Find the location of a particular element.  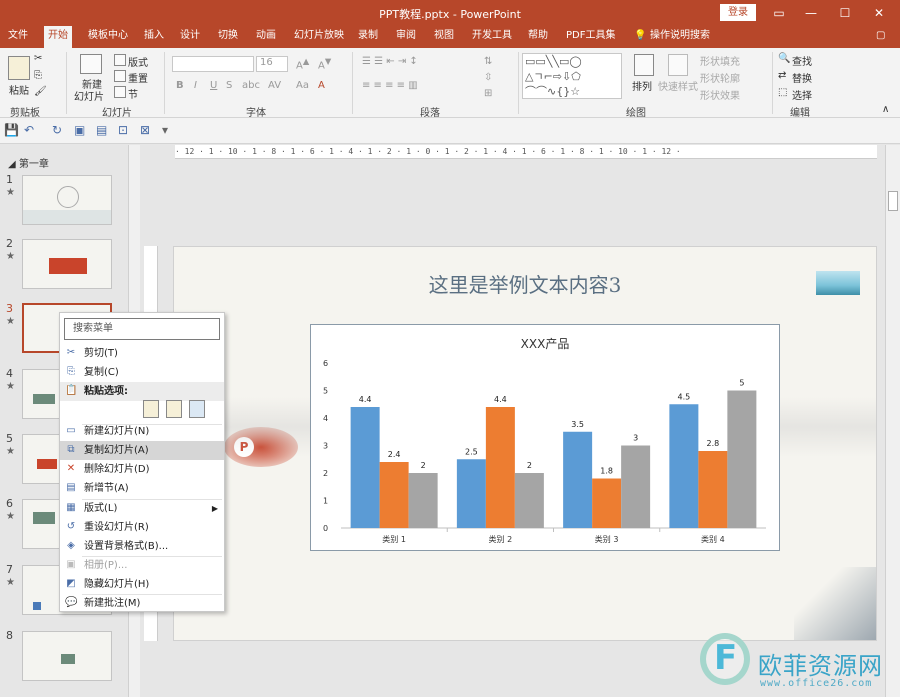

touch-mode-icon: ⊠ is located at coordinates (145, 130).